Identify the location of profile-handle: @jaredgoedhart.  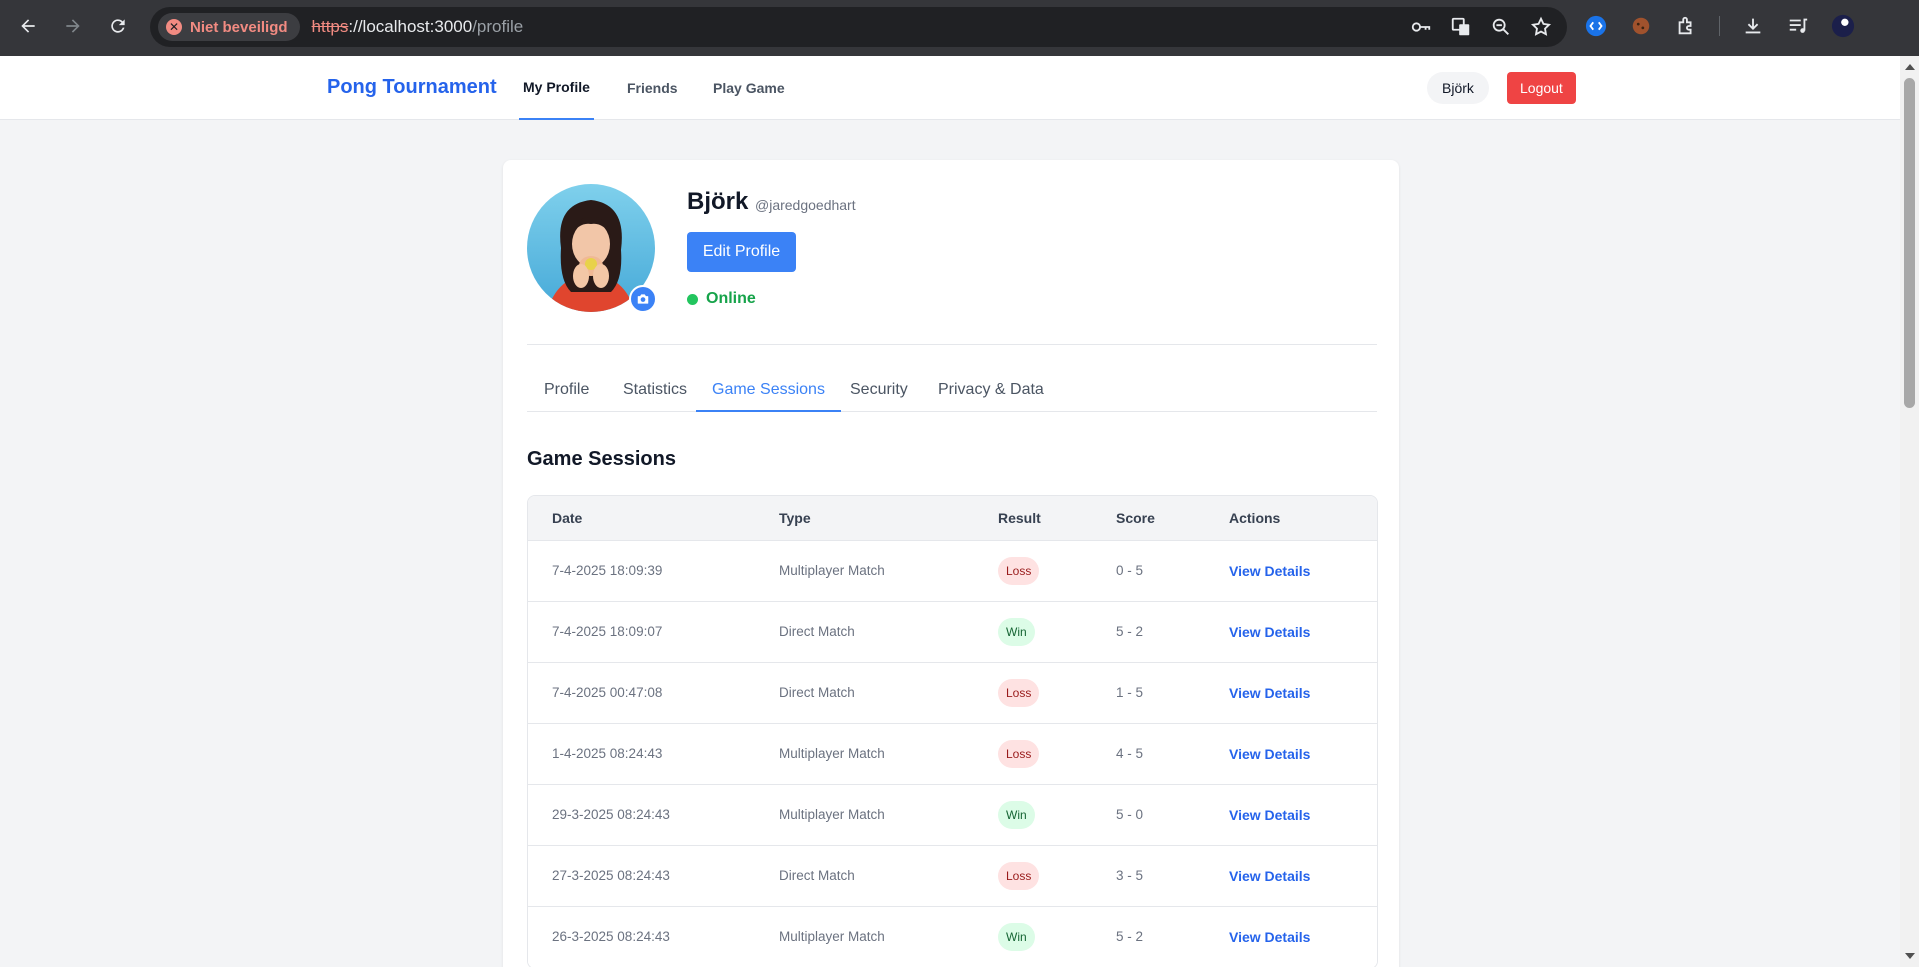
(805, 205).